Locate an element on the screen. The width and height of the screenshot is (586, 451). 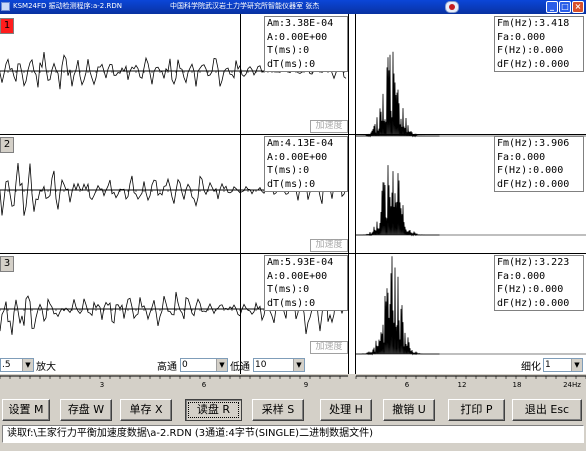
window-title: KSM24FD 振动检测程序:a-2.RDN is located at coordinates (67, 6).